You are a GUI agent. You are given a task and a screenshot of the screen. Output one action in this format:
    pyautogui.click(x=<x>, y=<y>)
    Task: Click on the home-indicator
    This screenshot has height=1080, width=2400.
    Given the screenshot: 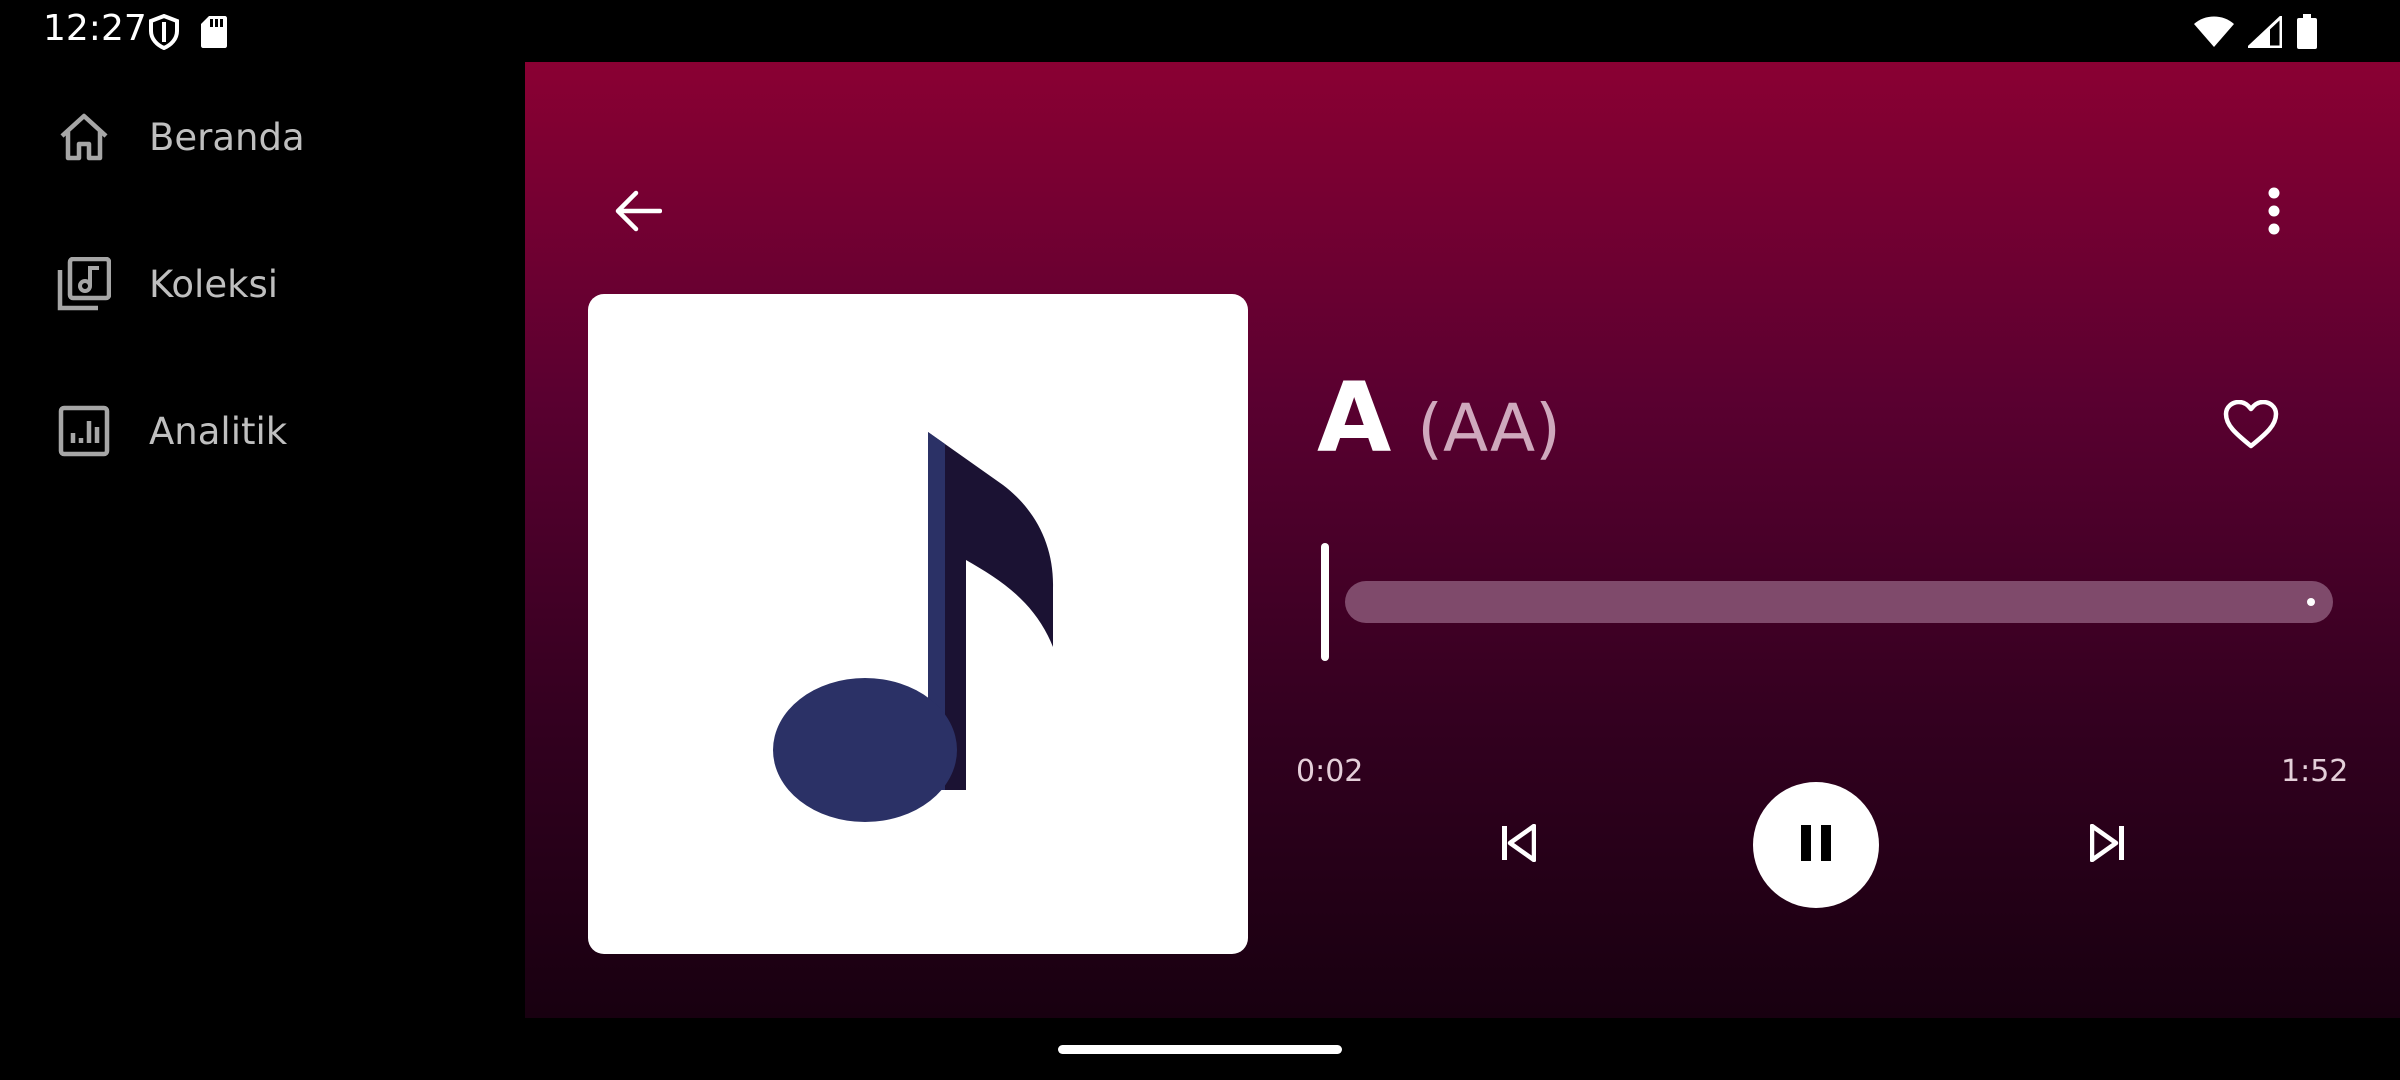 What is the action you would take?
    pyautogui.click(x=1200, y=1049)
    